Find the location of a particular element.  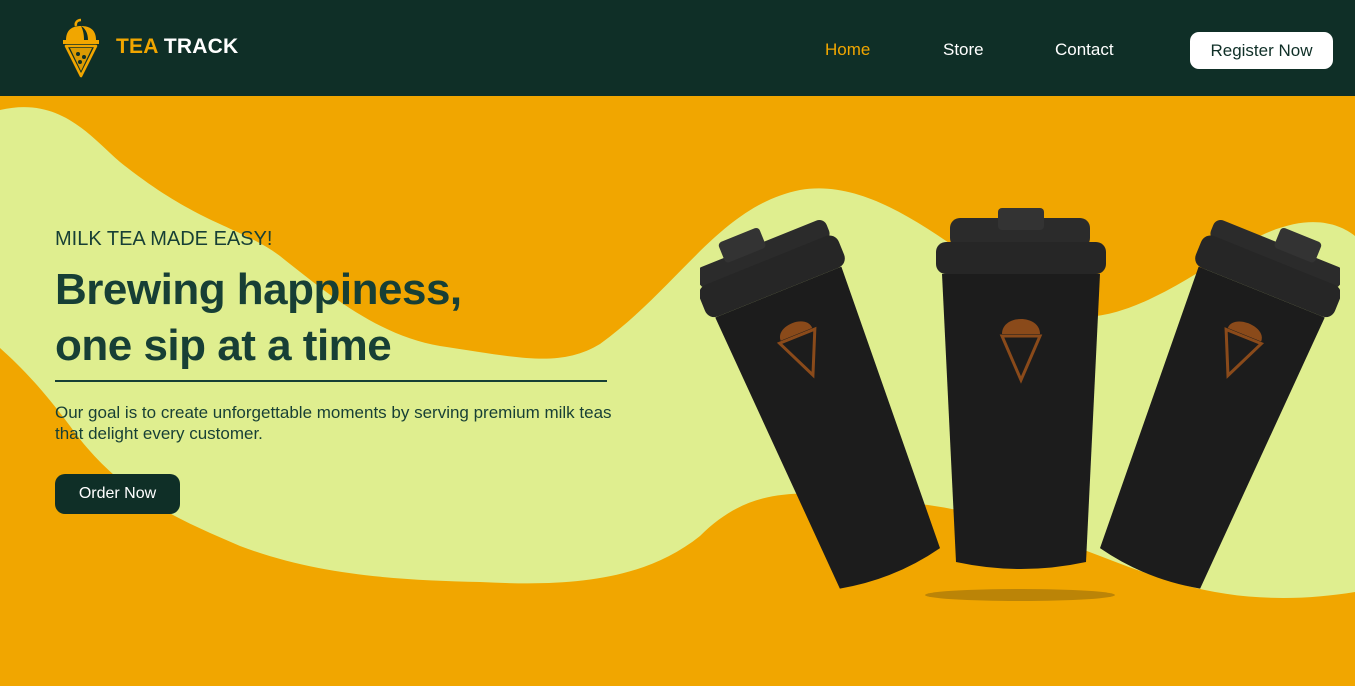

nav-item-contact: Contact is located at coordinates (1084, 50).